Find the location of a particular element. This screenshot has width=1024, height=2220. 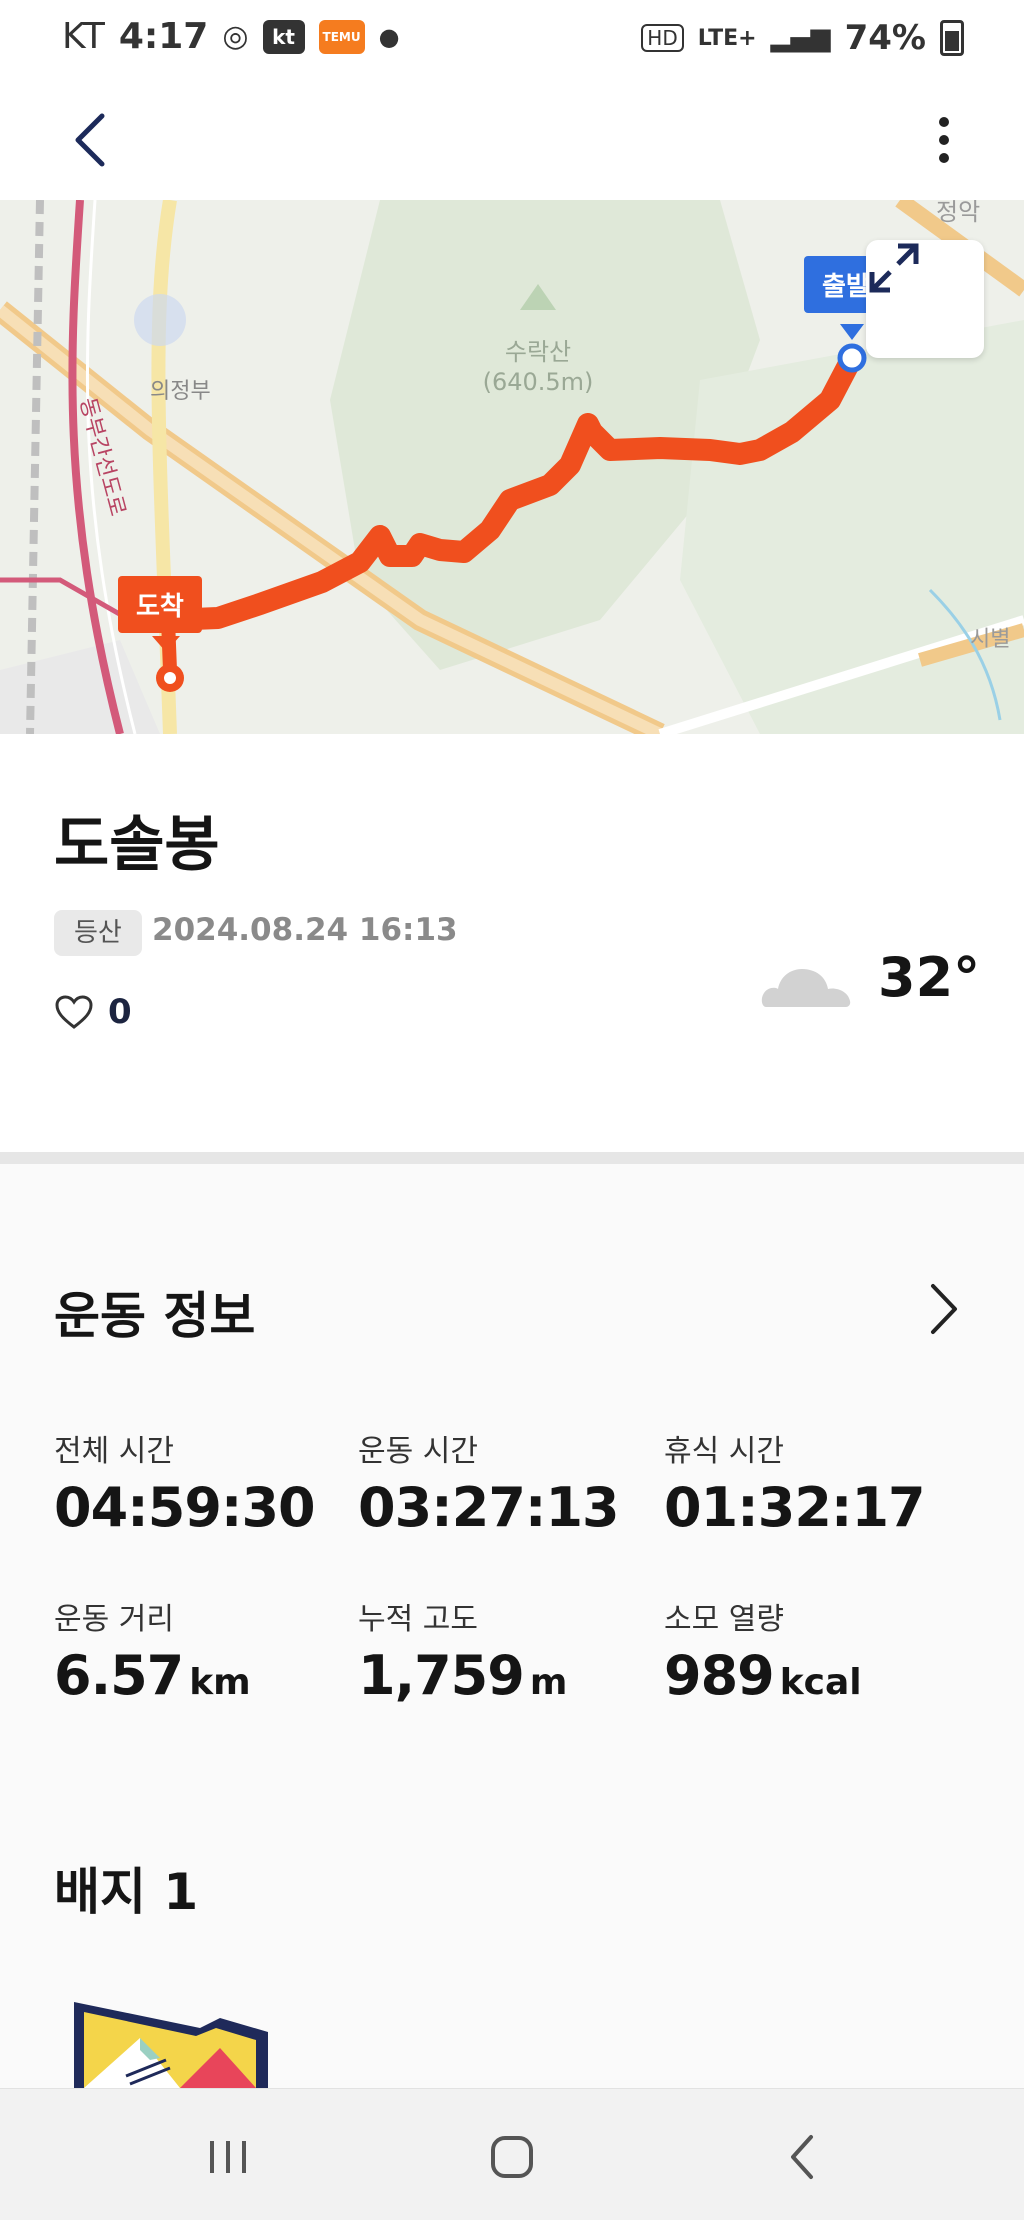

map-label-mountain-height: (640.5m) is located at coordinates (538, 382).